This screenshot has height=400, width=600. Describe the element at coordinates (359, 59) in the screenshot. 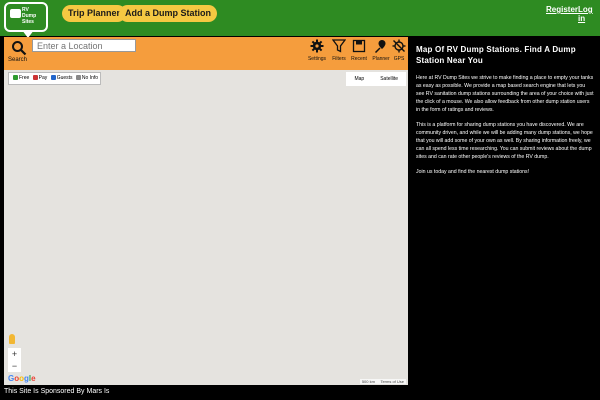

I see `recent-label: Recent` at that location.